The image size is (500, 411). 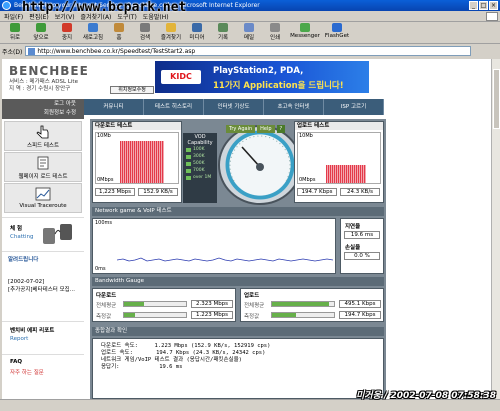 What do you see at coordinates (104, 223) in the screenshot?
I see `latency-y-top: 100ms` at bounding box center [104, 223].